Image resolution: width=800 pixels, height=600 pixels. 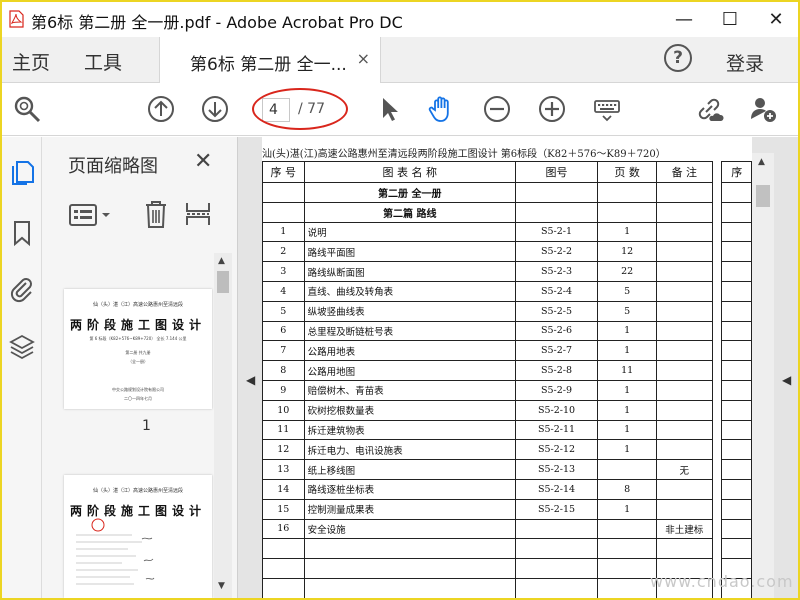 I want to click on table-row: 11 拆迁建筑物表 S5-2-11 1, so click(x=507, y=430).